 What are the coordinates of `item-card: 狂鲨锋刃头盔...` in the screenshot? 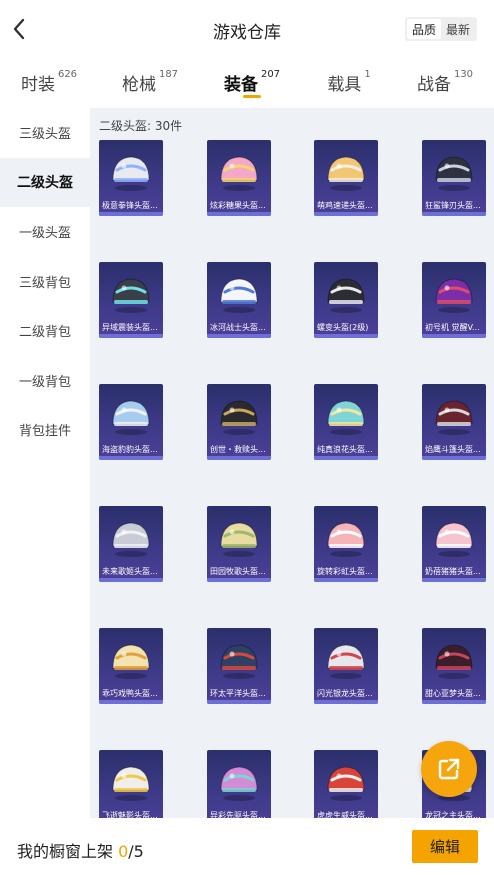 It's located at (454, 178).